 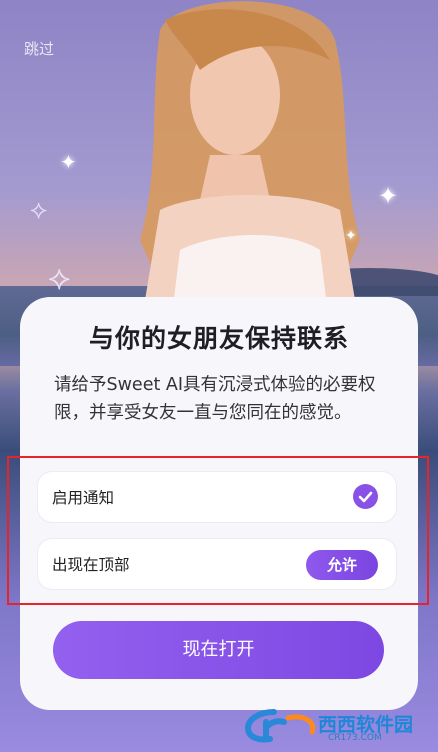 What do you see at coordinates (337, 726) in the screenshot?
I see `watermark: 西西软件园 CR173.COM` at bounding box center [337, 726].